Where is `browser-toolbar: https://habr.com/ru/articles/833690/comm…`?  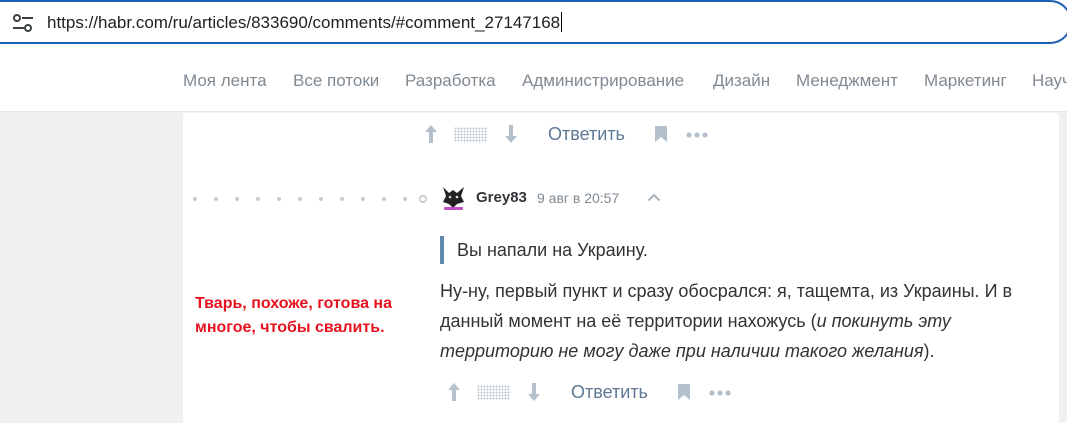 browser-toolbar: https://habr.com/ru/articles/833690/comm… is located at coordinates (533, 26).